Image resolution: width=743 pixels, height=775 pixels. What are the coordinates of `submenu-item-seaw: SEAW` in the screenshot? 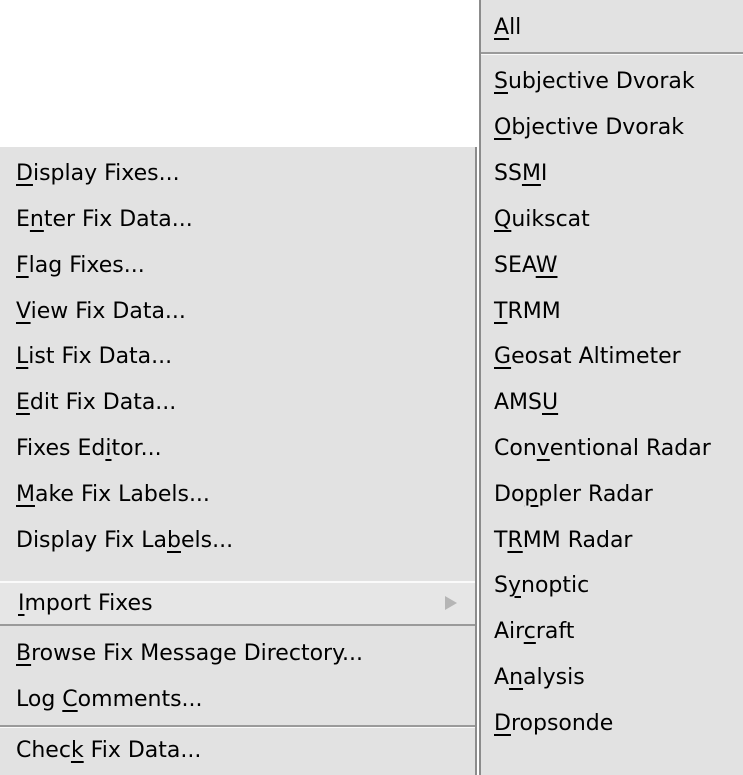 It's located at (612, 265).